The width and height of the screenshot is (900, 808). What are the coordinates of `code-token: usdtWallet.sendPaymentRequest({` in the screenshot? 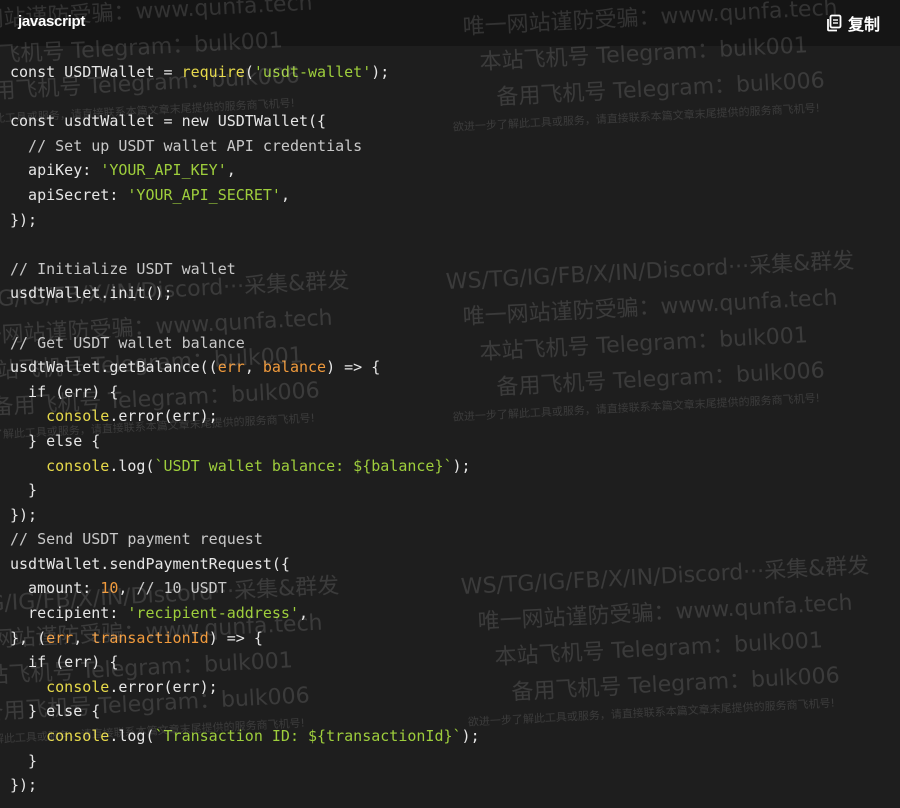 It's located at (150, 563).